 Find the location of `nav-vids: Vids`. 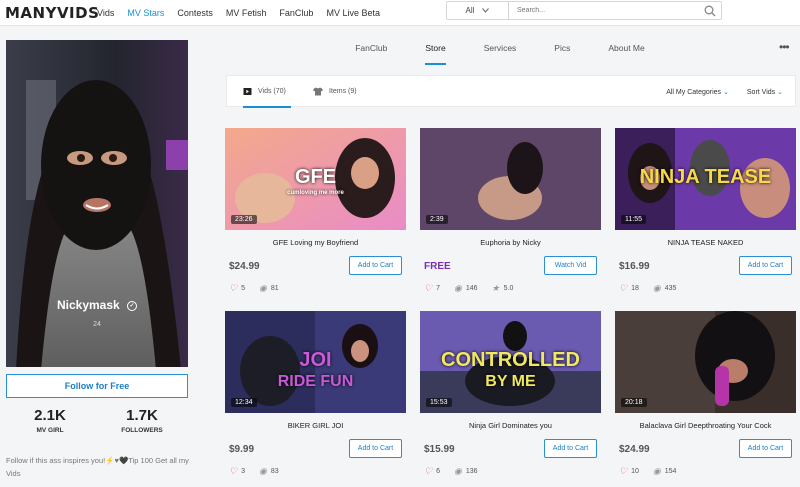

nav-vids: Vids is located at coordinates (105, 13).